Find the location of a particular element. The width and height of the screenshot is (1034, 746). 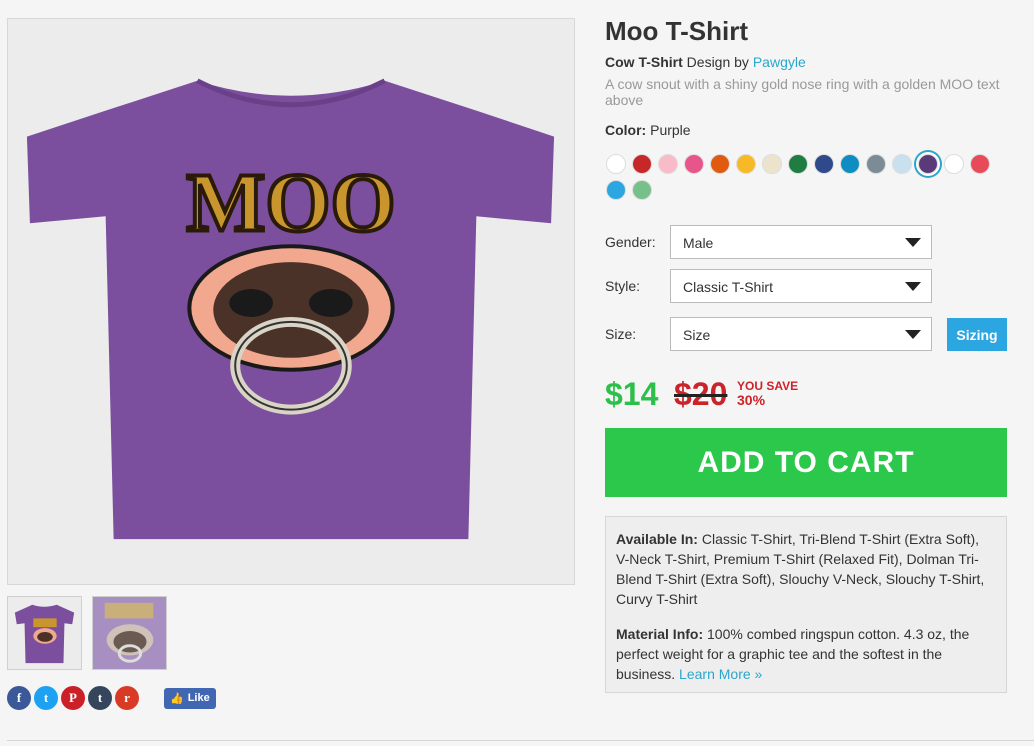

thumbnail-design is located at coordinates (129, 633).